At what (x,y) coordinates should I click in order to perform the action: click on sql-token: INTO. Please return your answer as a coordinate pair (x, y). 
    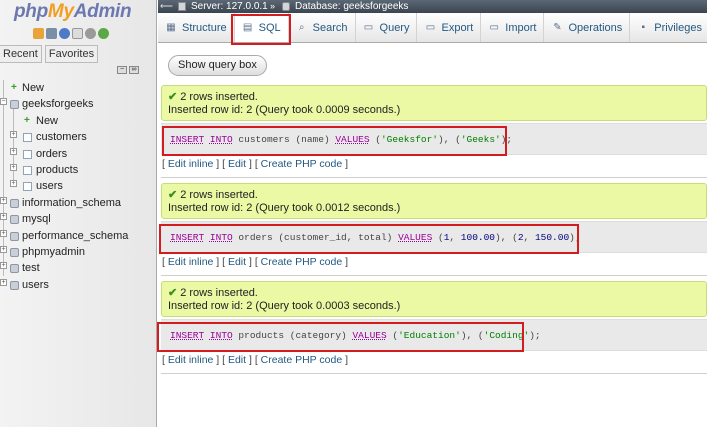
    Looking at the image, I should click on (221, 139).